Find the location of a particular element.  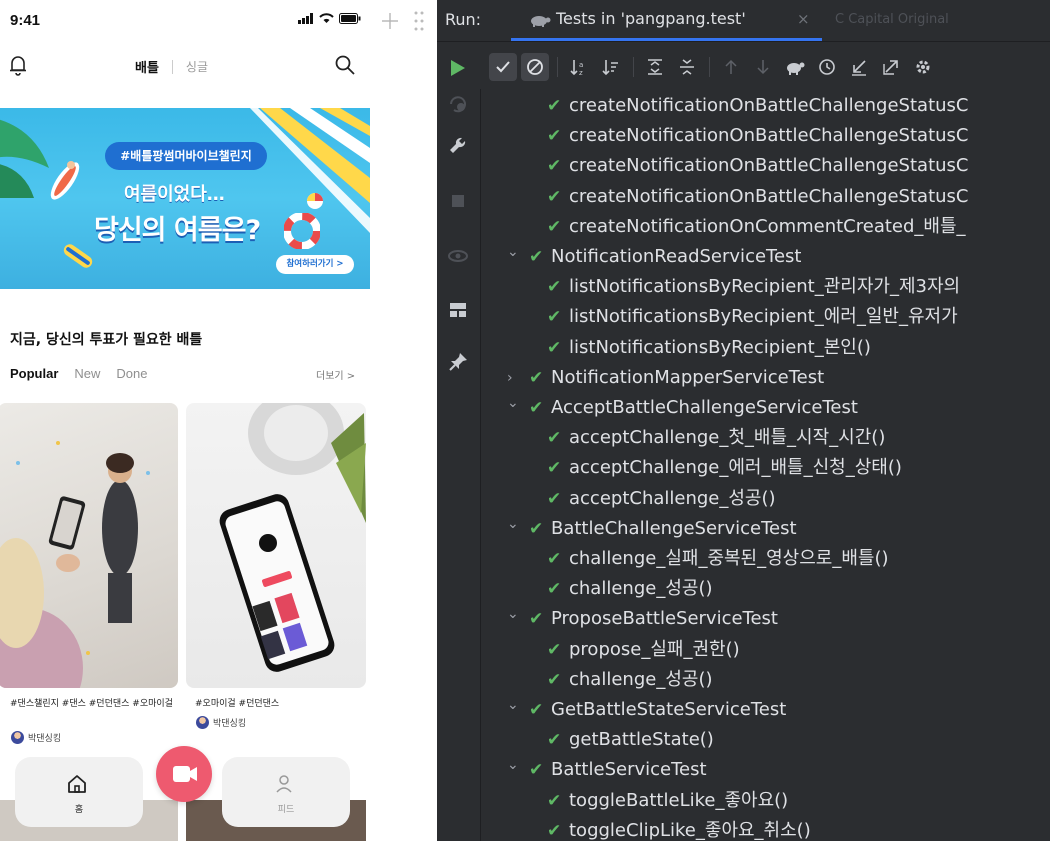

test-class-node: ⌄ ✔ BattleChallengeServiceTest is located at coordinates (765, 529).